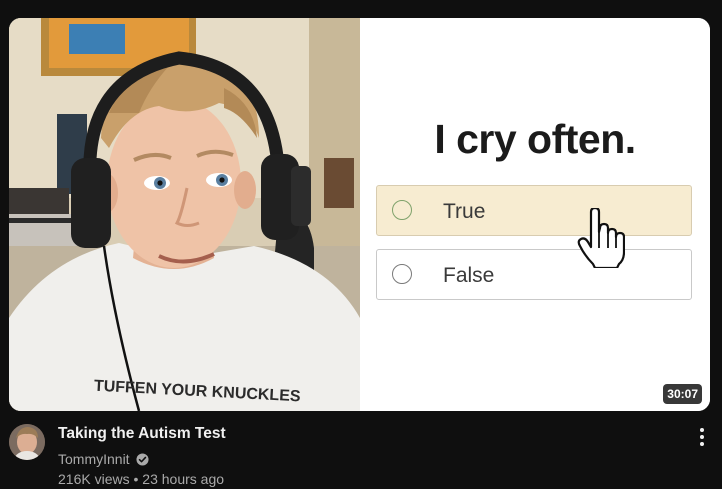  Describe the element at coordinates (141, 479) in the screenshot. I see `video-stats: 216K views • 23 hours ago` at that location.